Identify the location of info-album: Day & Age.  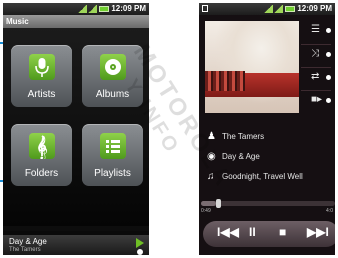
(241, 156).